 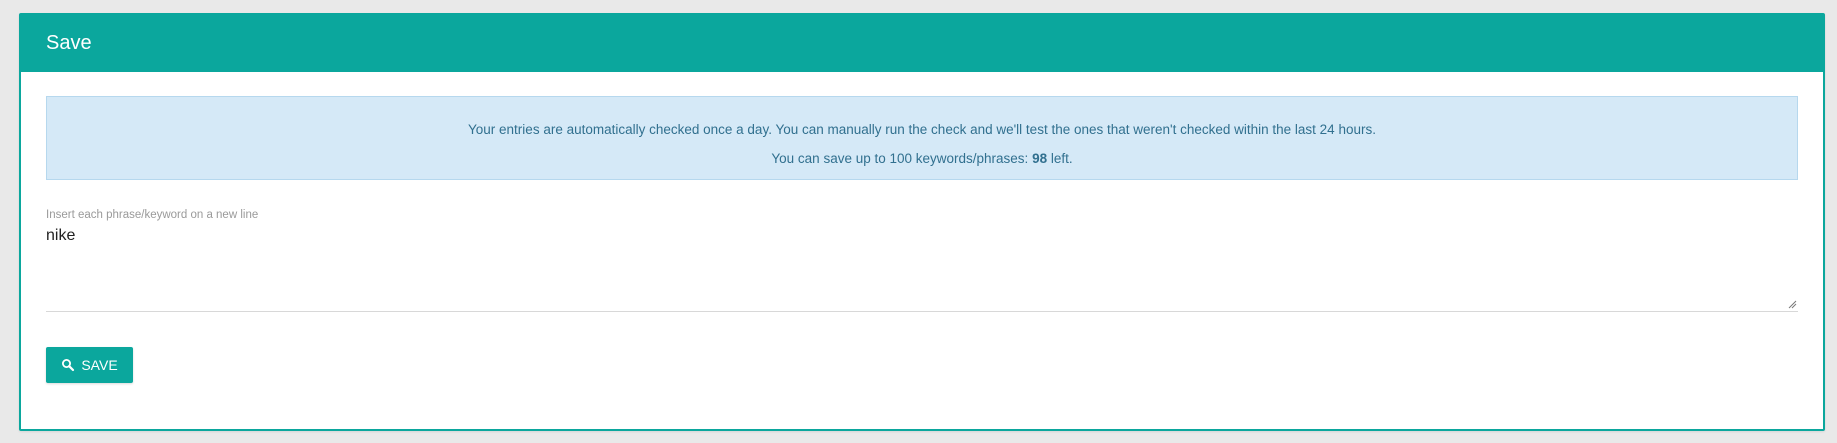 I want to click on quota-remaining-count: 98, so click(x=1040, y=158).